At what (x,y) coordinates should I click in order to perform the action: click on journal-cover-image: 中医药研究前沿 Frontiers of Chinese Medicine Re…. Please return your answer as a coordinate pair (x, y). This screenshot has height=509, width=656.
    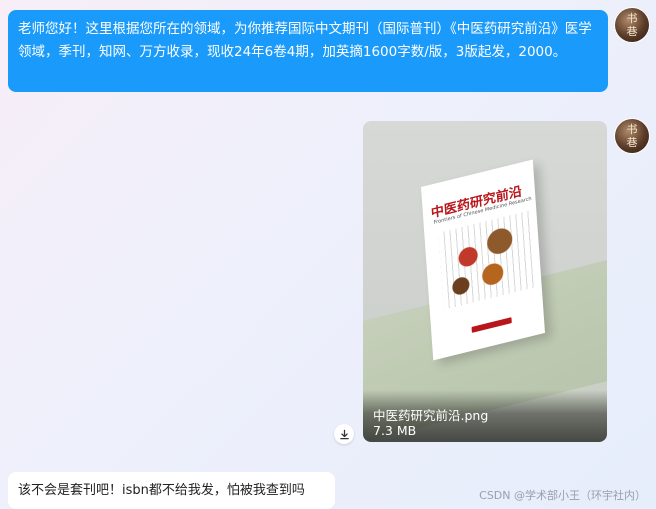
    Looking at the image, I should click on (483, 260).